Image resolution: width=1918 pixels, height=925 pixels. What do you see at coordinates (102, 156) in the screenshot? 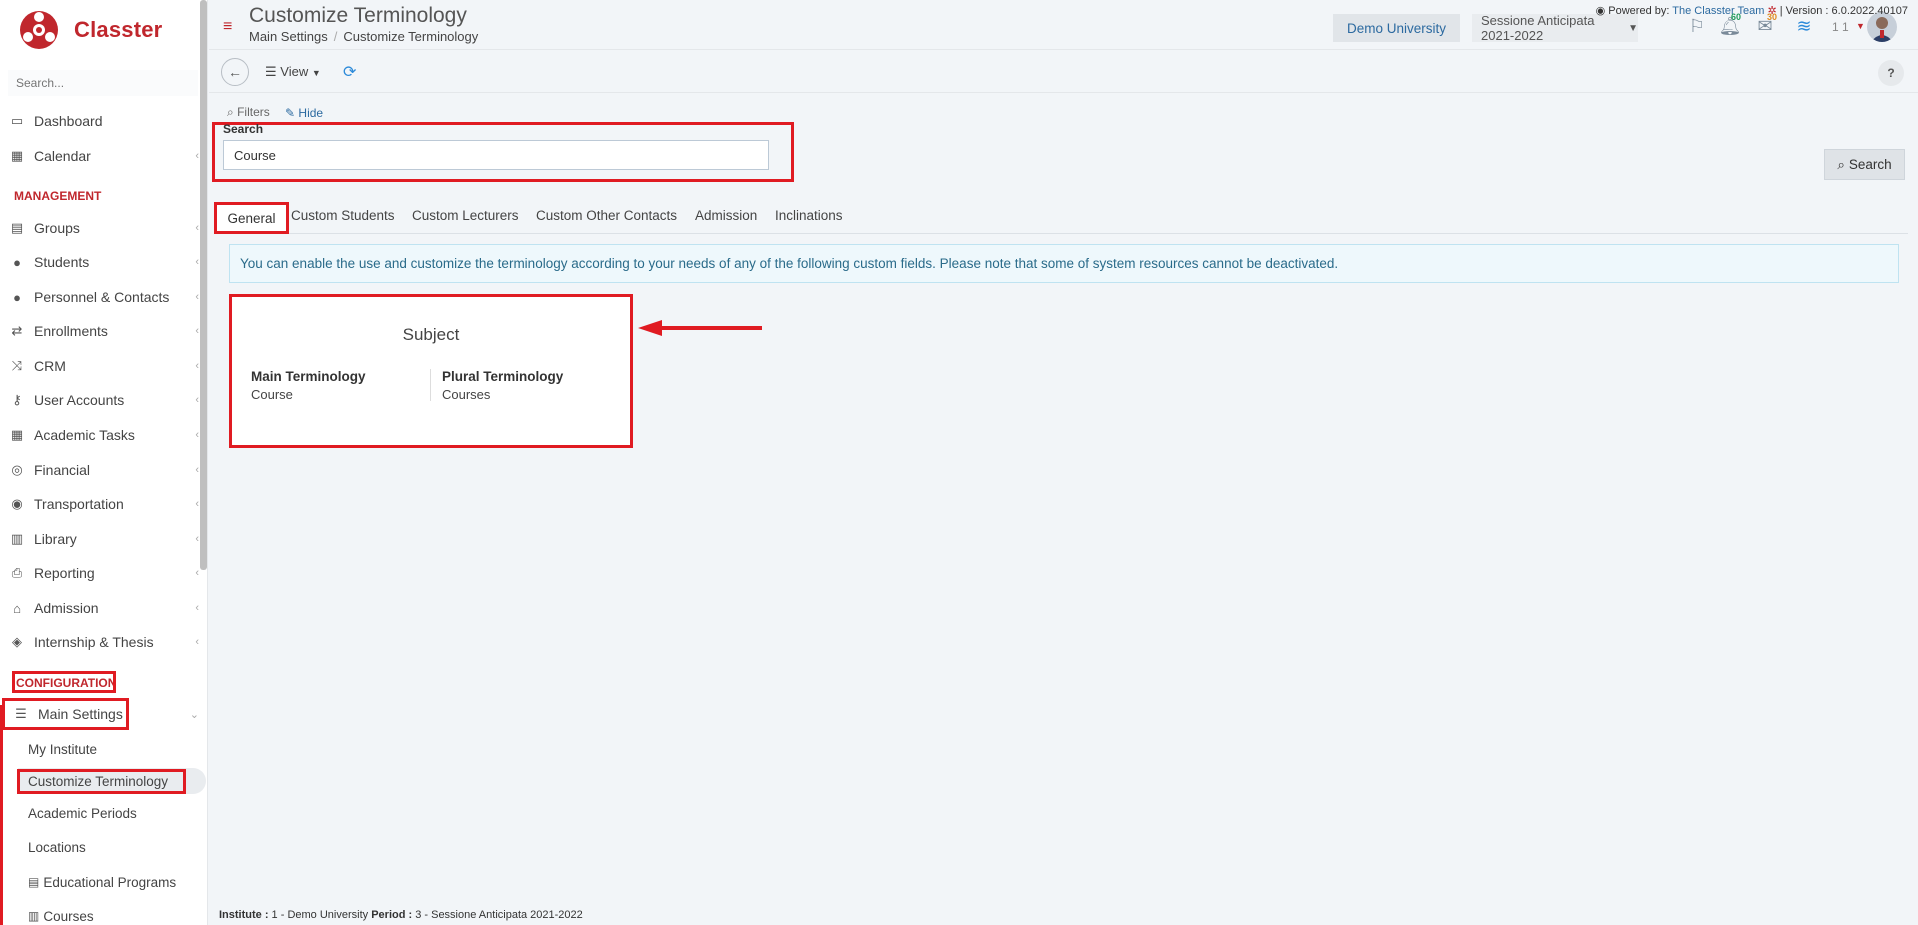
I see `sidebar-item-calendar: ▦ Calendar ‹` at bounding box center [102, 156].